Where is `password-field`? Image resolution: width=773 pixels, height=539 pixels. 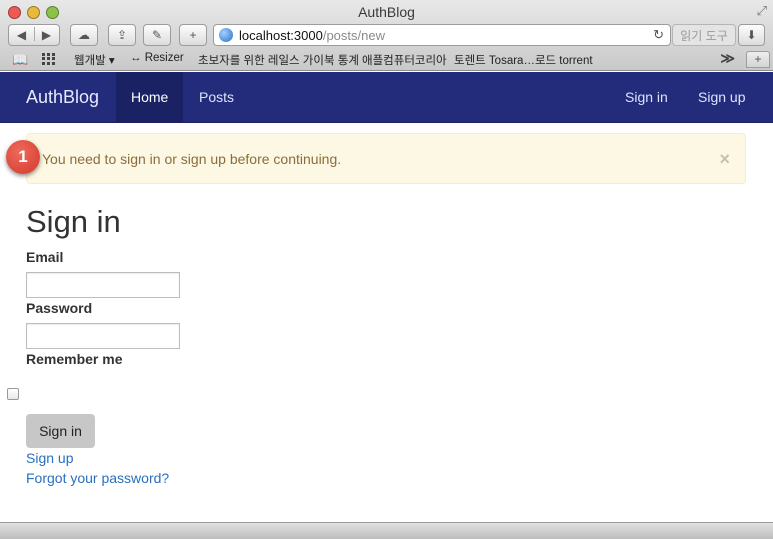
password-field is located at coordinates (103, 336).